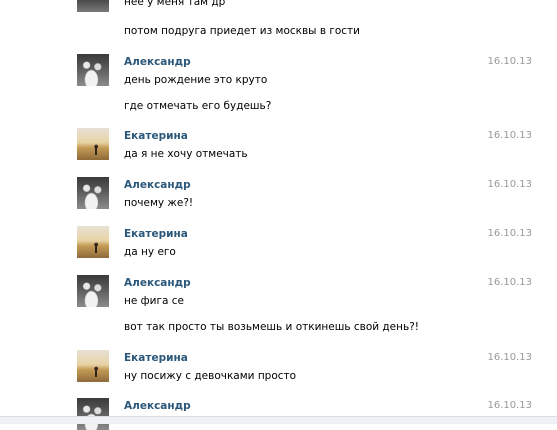  What do you see at coordinates (278, 420) in the screenshot?
I see `horizontal-scrollbar` at bounding box center [278, 420].